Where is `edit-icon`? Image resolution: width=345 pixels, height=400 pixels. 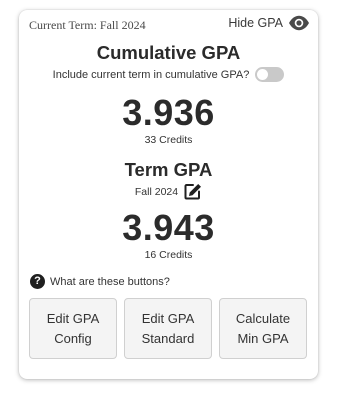
edit-icon is located at coordinates (193, 191).